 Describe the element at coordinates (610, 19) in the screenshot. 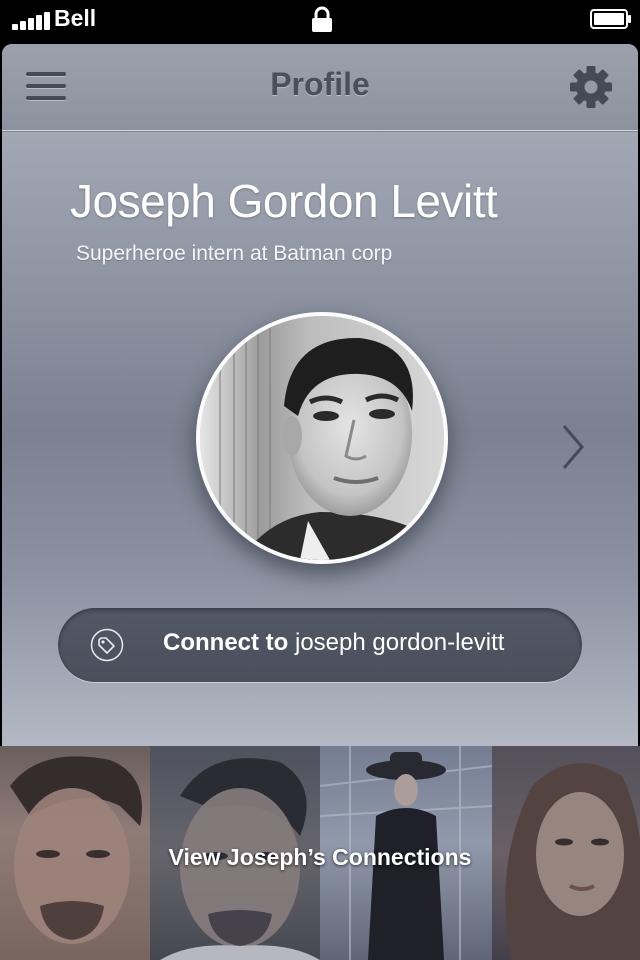

I see `battery-icon` at that location.